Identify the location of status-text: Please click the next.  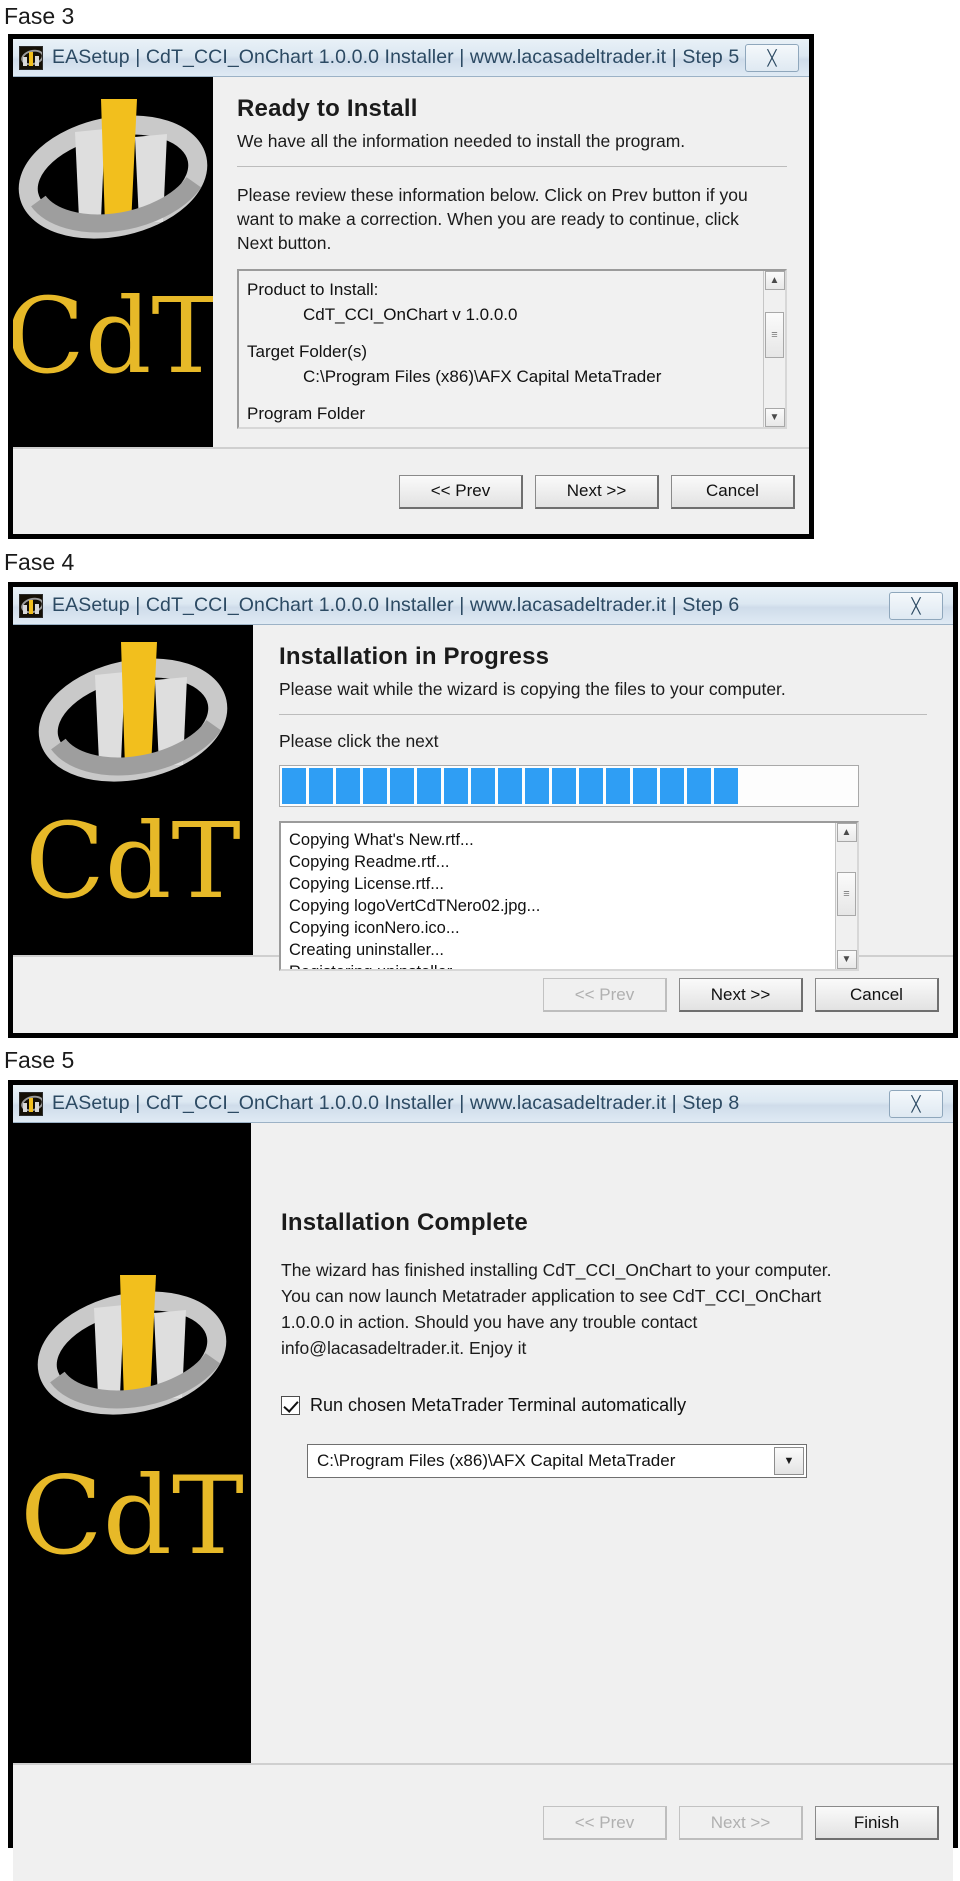
(359, 741).